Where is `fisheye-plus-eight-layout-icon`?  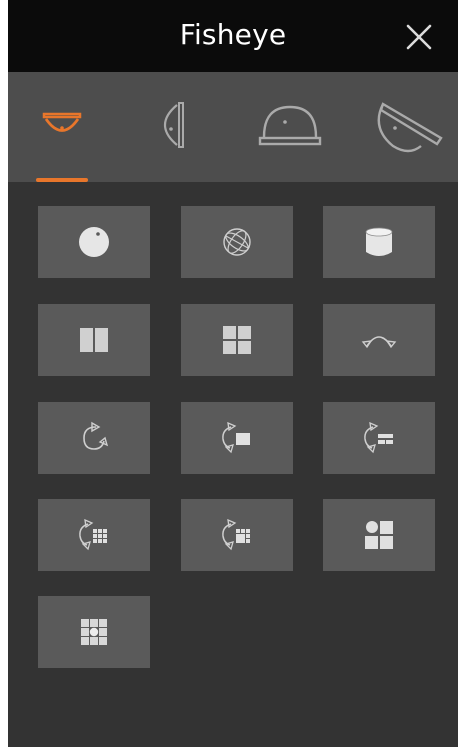 fisheye-plus-eight-layout-icon is located at coordinates (94, 632).